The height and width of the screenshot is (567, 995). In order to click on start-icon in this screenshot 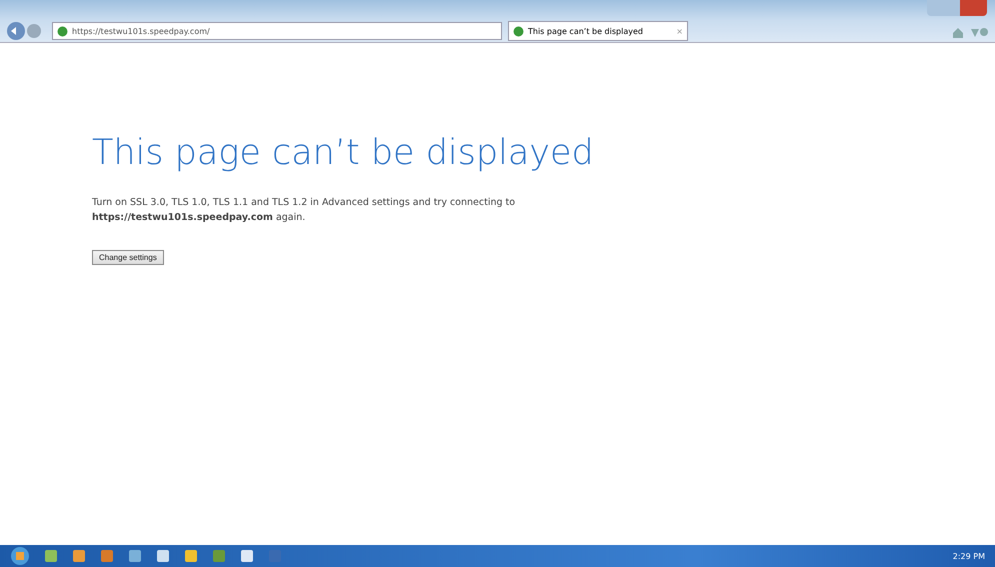, I will do `click(20, 556)`.